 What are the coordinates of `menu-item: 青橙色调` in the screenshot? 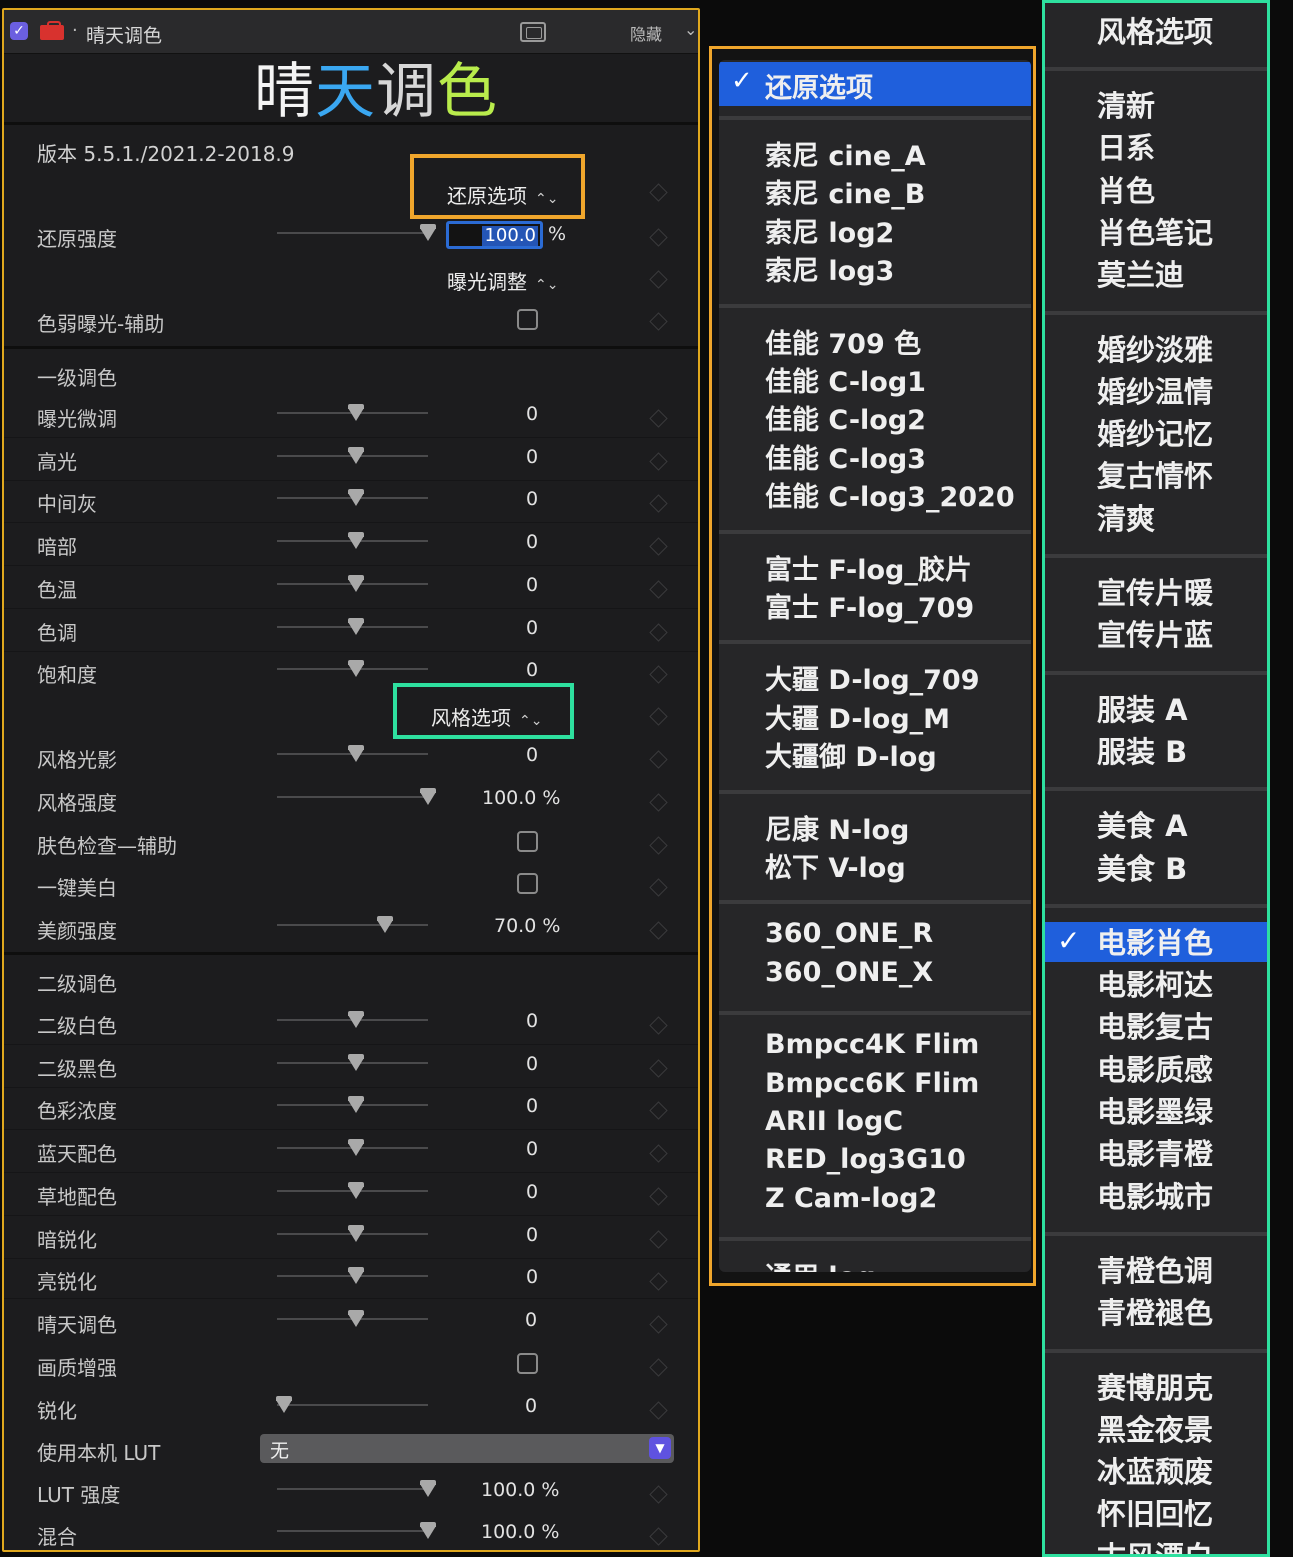 It's located at (1155, 1269).